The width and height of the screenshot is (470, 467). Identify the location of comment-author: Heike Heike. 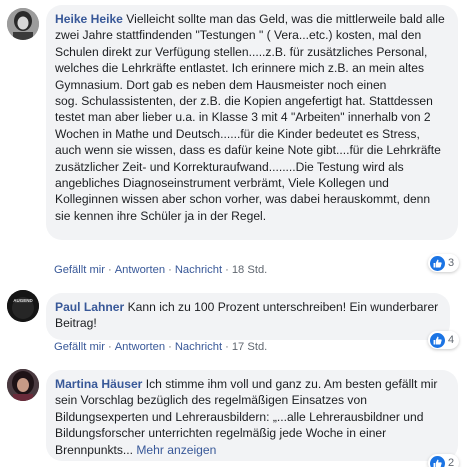
(89, 19).